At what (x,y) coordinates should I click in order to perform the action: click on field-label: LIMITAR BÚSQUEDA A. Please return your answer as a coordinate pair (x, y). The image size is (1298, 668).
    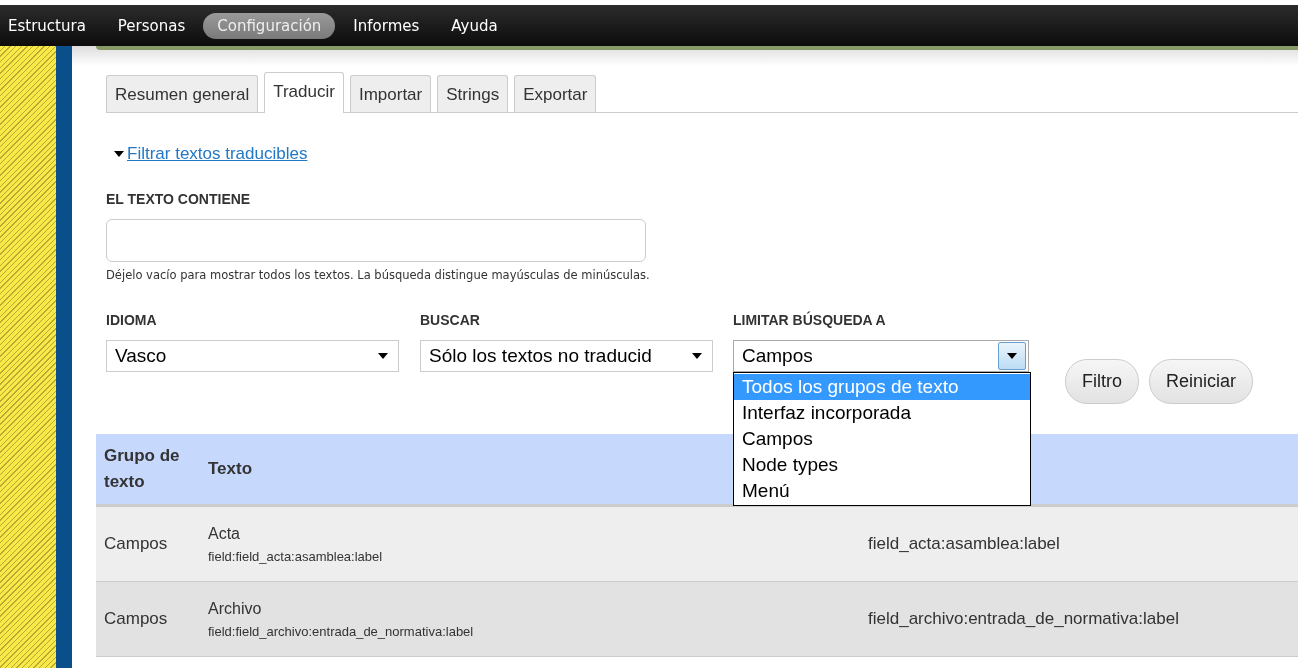
    Looking at the image, I should click on (810, 320).